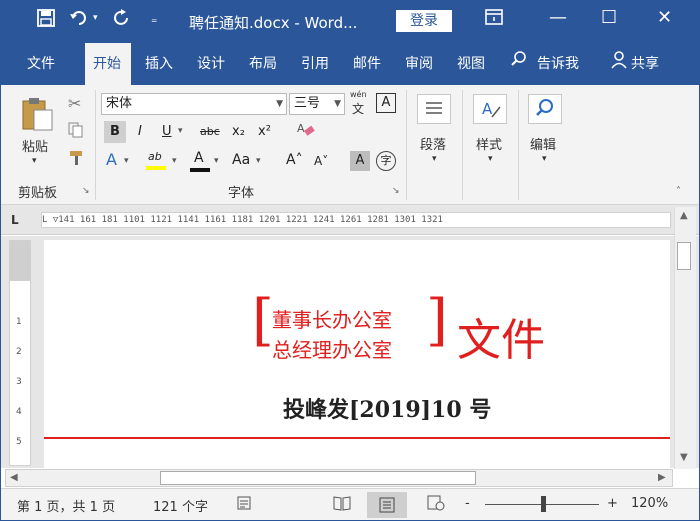 The width and height of the screenshot is (700, 521). I want to click on grow-font-button: A˄, so click(294, 160).